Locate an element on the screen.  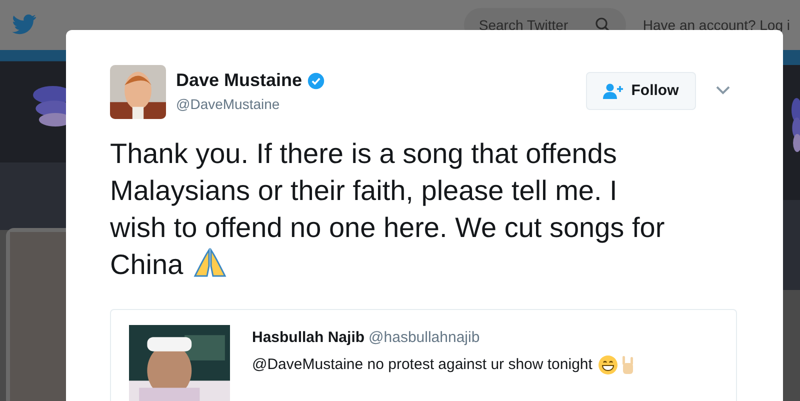
bird-icon is located at coordinates (24, 25).